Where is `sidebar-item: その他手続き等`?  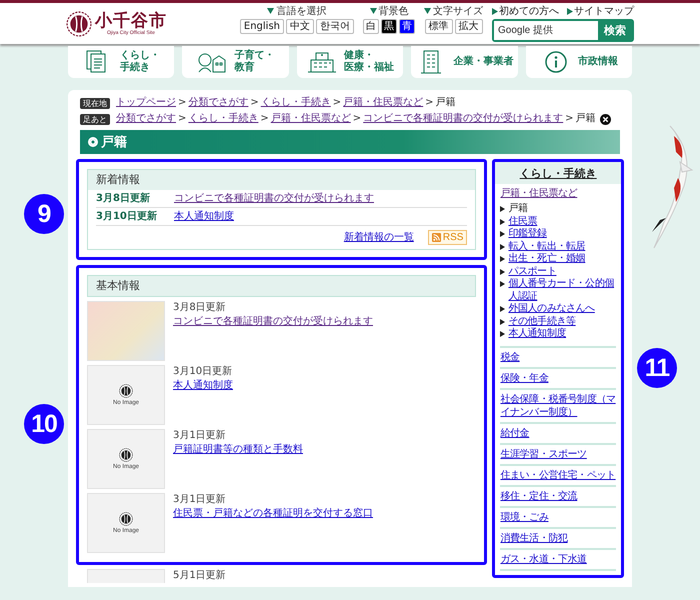 sidebar-item: その他手続き等 is located at coordinates (542, 322).